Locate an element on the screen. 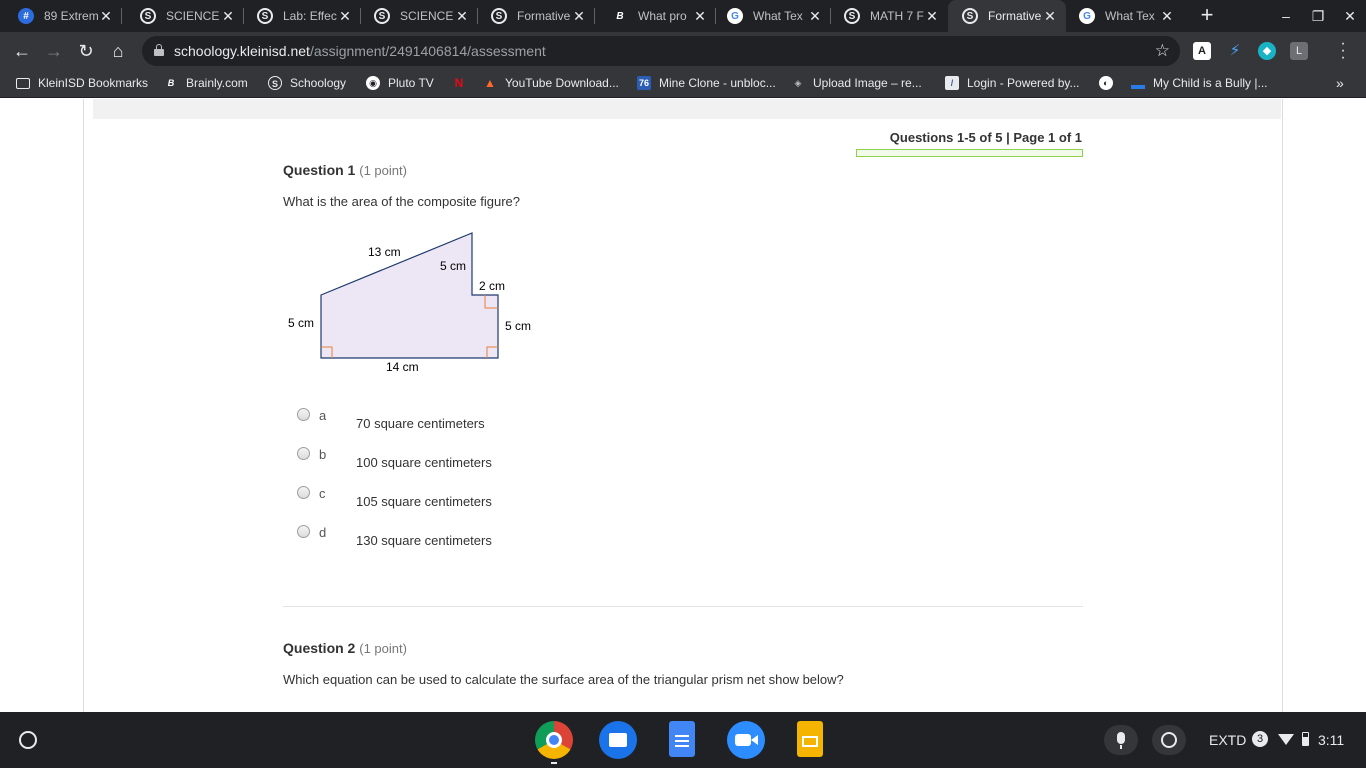 Image resolution: width=1366 pixels, height=768 pixels. url-path: /assignment/2491406814/assessment is located at coordinates (427, 51).